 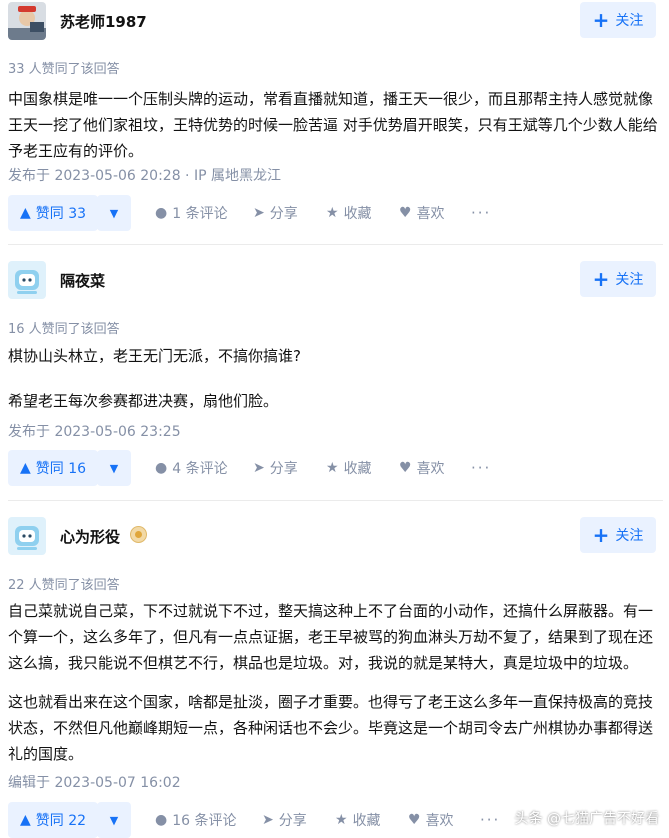 I want to click on action-bar: ▲ 赞同 33 ▼ ● 1 条评论 ➤ 分享 ★ 收藏 ♥ 喜欢 ···, so click(x=335, y=213).